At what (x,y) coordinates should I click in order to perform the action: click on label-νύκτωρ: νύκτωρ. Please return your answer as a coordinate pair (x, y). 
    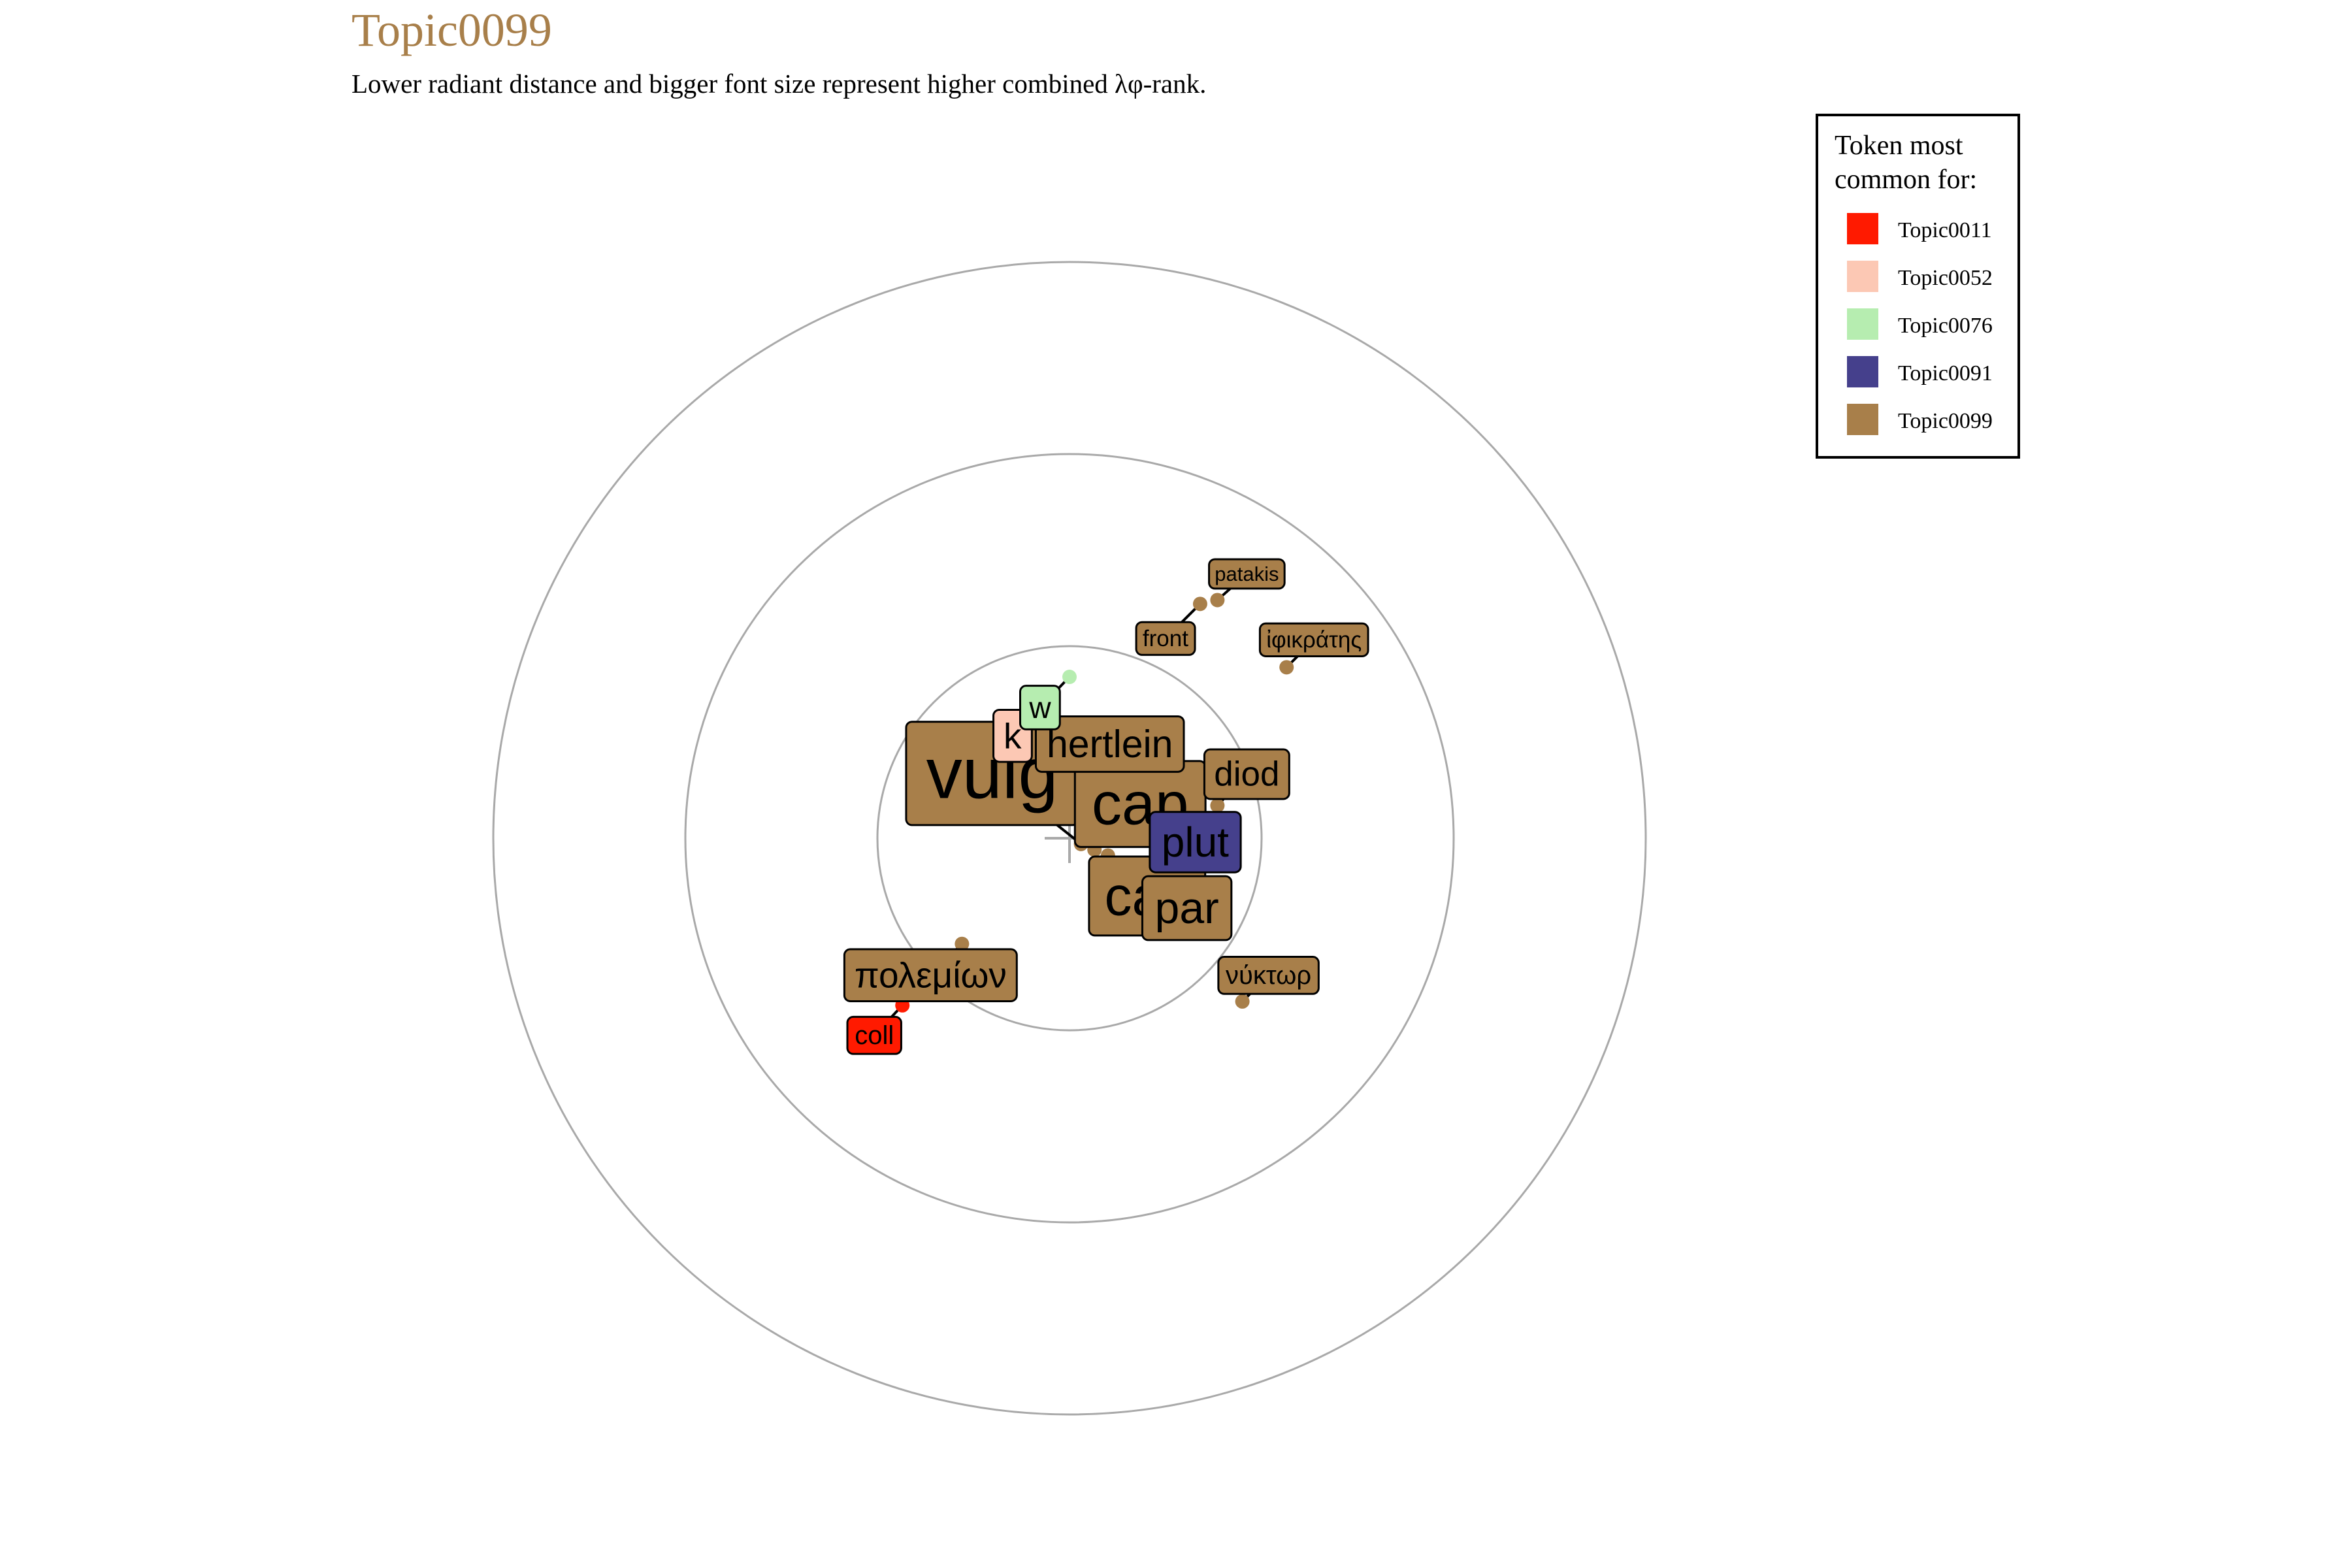
    Looking at the image, I should click on (1268, 975).